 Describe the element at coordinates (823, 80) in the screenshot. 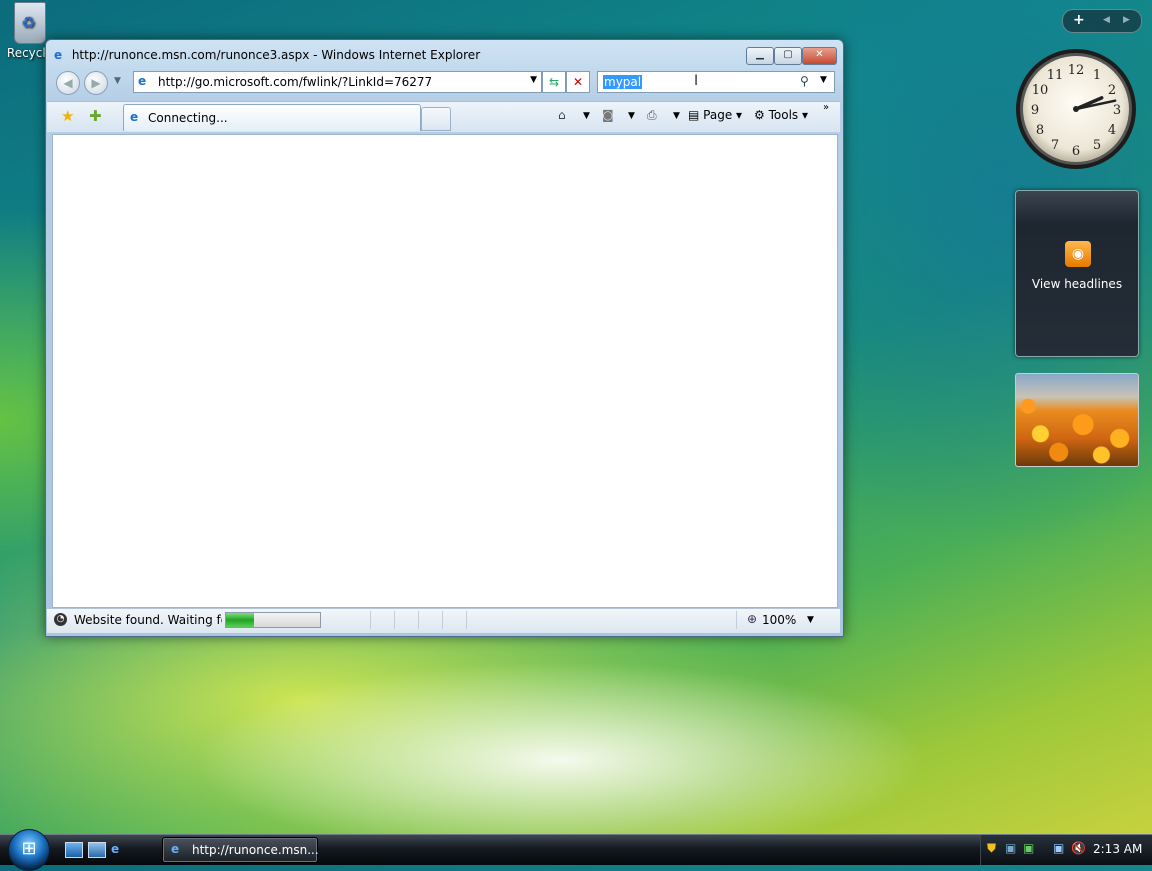

I see `search-options-dropdown: ▼` at that location.